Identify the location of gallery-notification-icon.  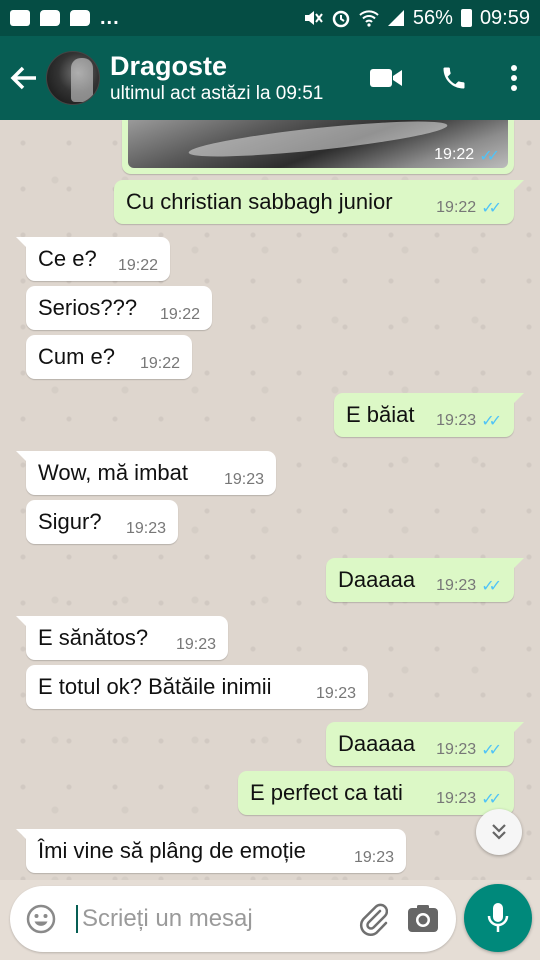
(20, 18).